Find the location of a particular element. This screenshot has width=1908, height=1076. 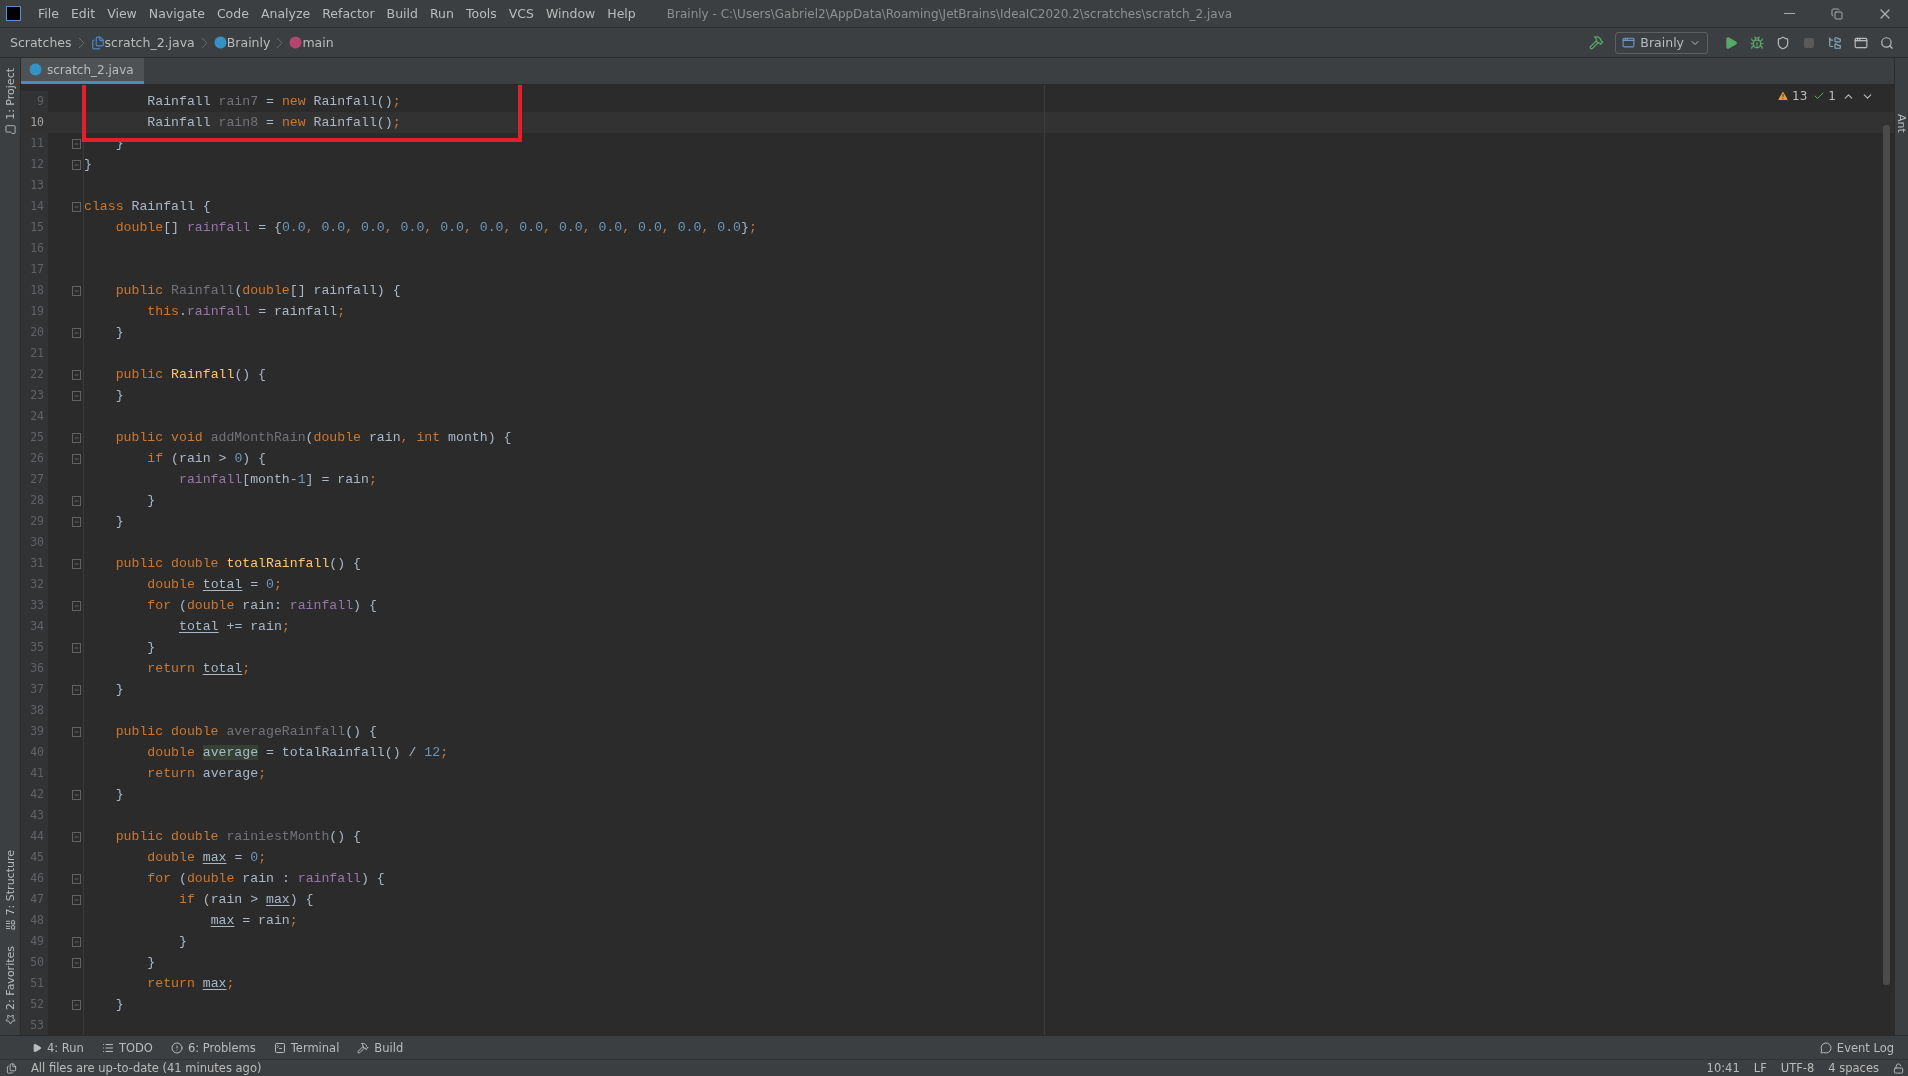

tool-window-button: 6: Problems is located at coordinates (213, 1047).